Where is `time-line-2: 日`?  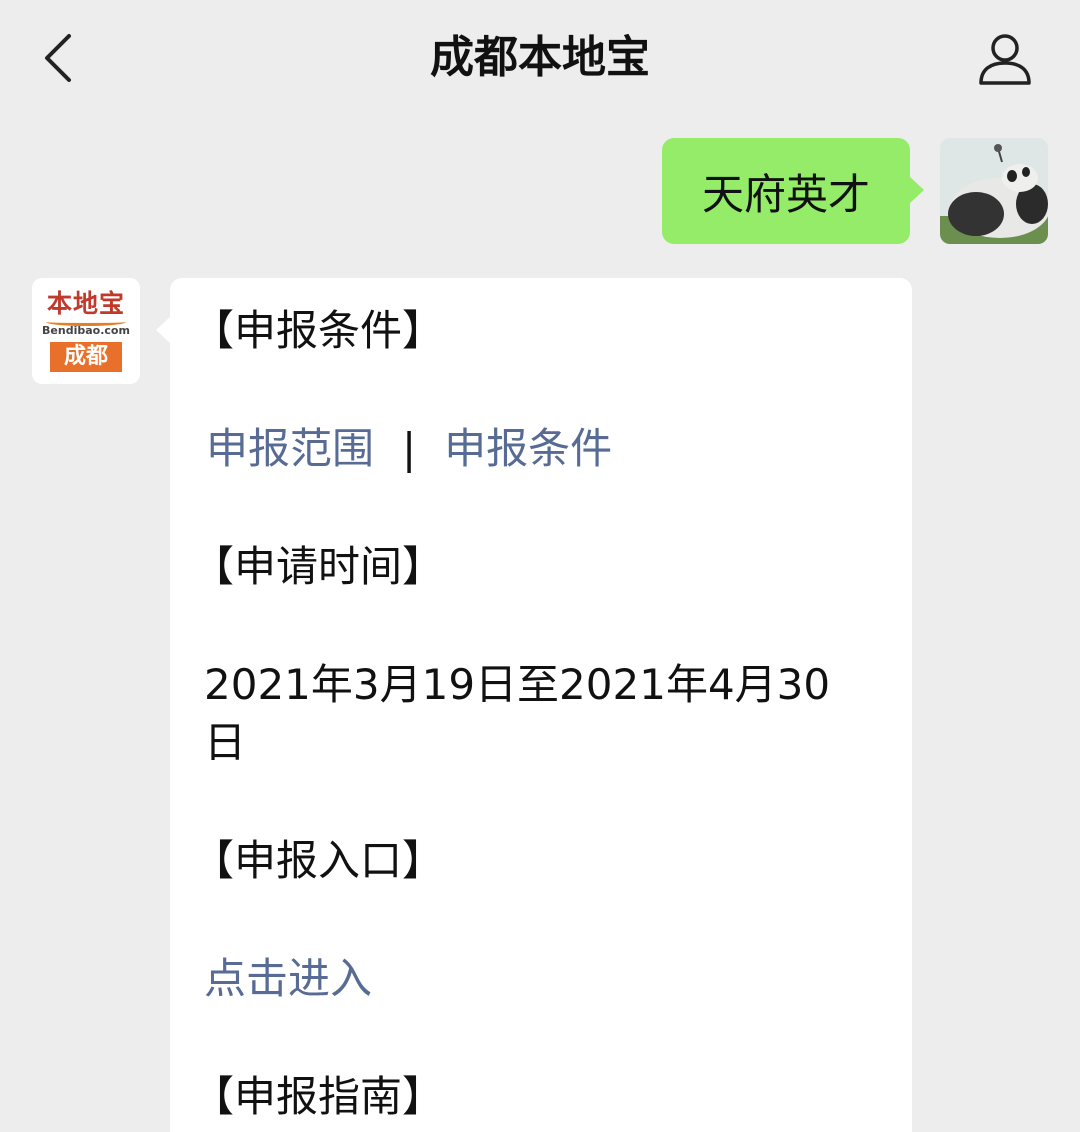
time-line-2: 日 is located at coordinates (225, 742).